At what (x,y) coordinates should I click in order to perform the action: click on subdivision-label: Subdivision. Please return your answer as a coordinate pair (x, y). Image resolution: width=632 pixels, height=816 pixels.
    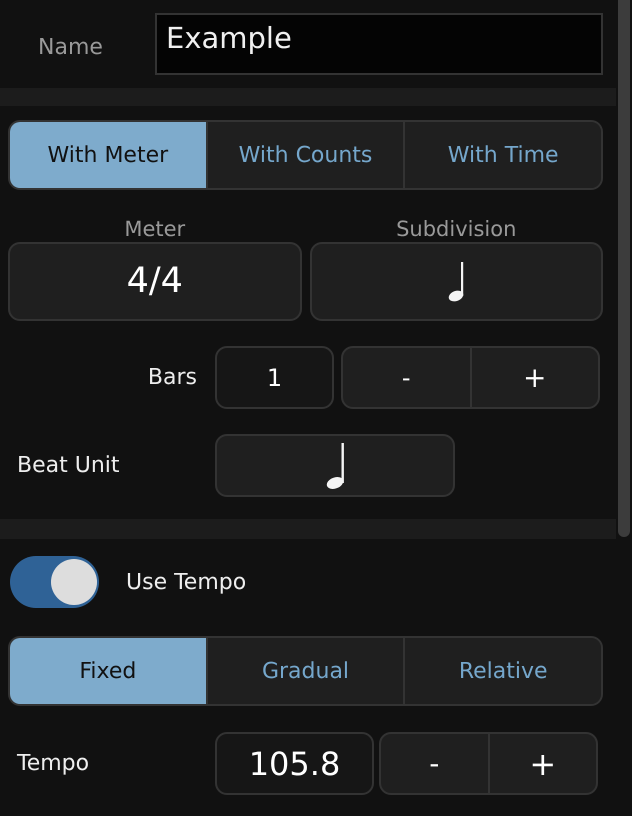
    Looking at the image, I should click on (456, 229).